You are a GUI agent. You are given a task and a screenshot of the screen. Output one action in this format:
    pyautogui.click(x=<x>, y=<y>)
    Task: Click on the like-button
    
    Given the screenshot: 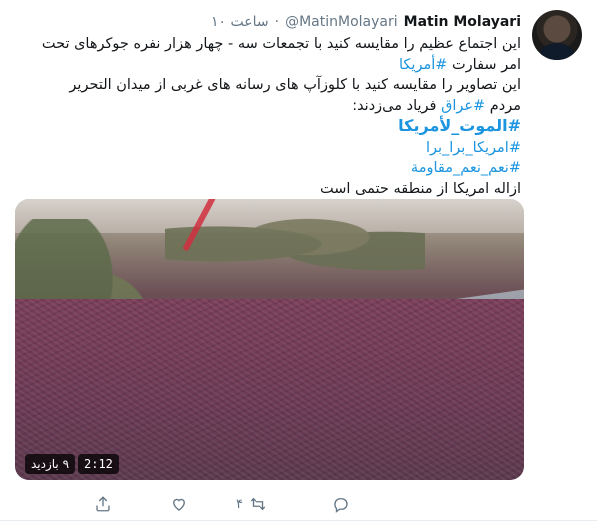 What is the action you would take?
    pyautogui.click(x=182, y=504)
    